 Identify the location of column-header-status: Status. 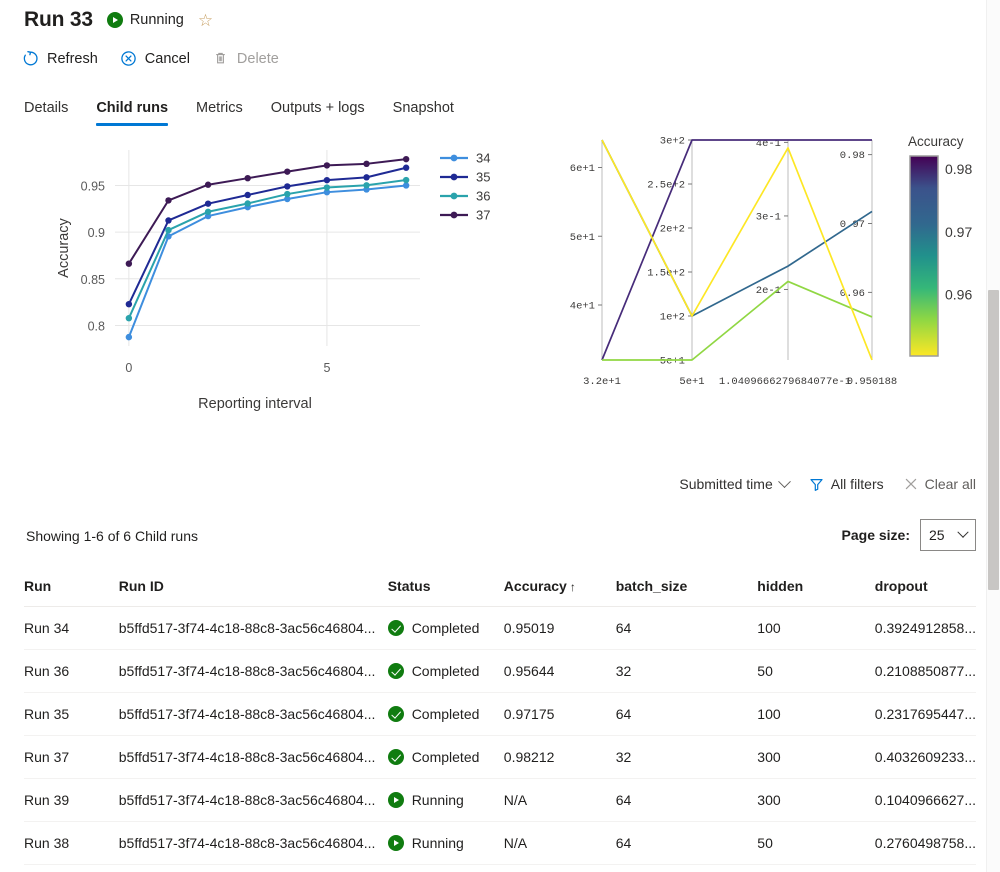
(445, 588).